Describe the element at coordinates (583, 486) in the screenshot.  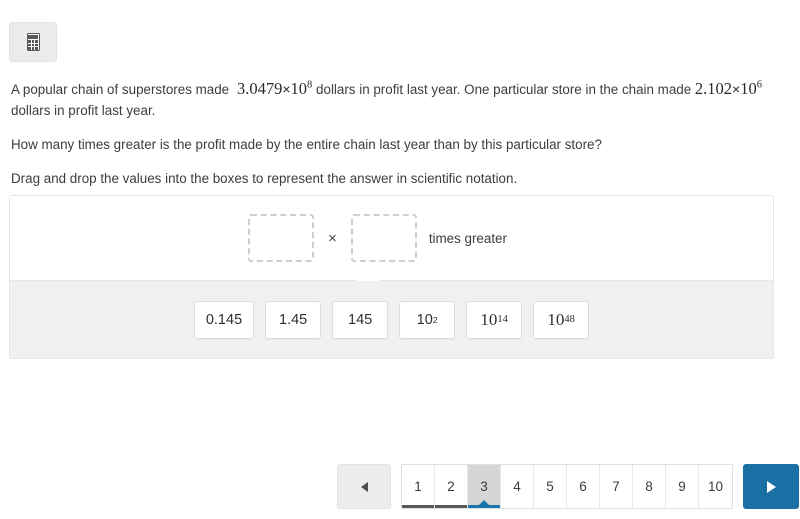
I see `page-number-6: 6` at that location.